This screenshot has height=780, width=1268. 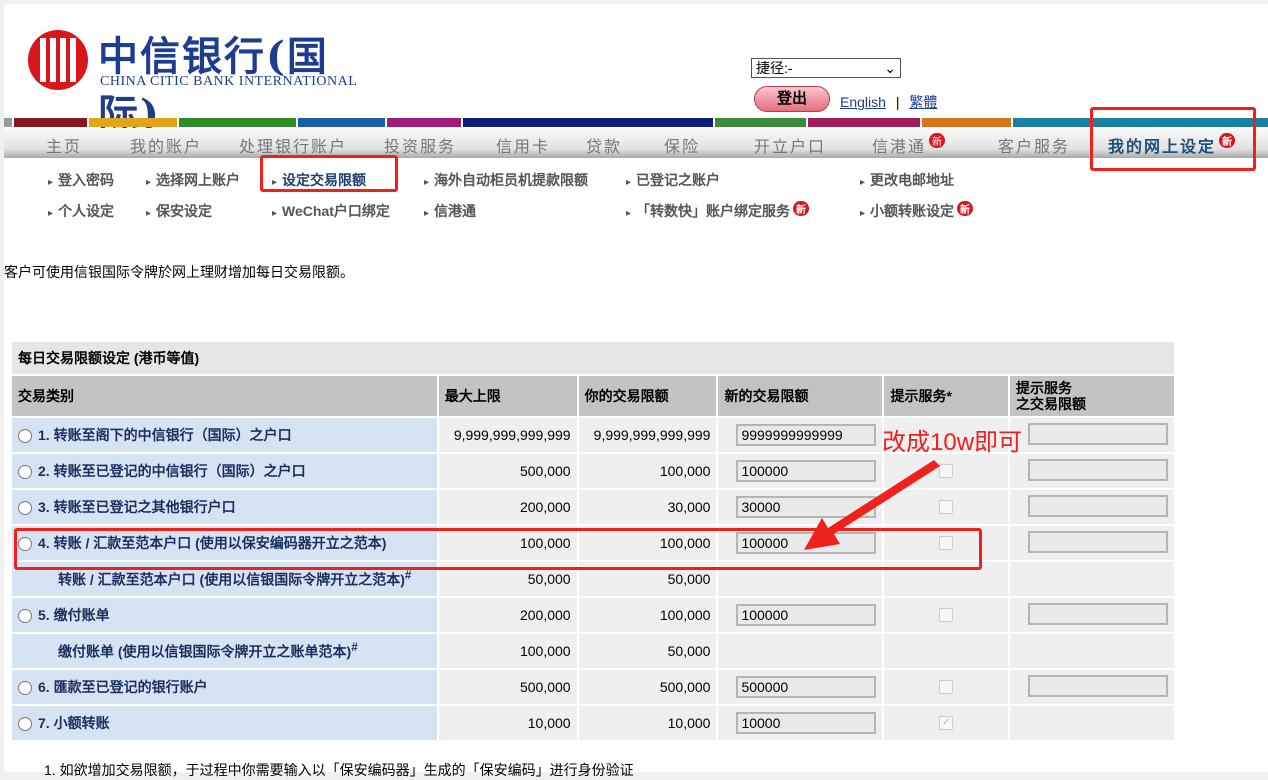 What do you see at coordinates (205, 651) in the screenshot?
I see `transaction-label: 缴付账单 (使用以信银国际令牌开立之账单范本)` at bounding box center [205, 651].